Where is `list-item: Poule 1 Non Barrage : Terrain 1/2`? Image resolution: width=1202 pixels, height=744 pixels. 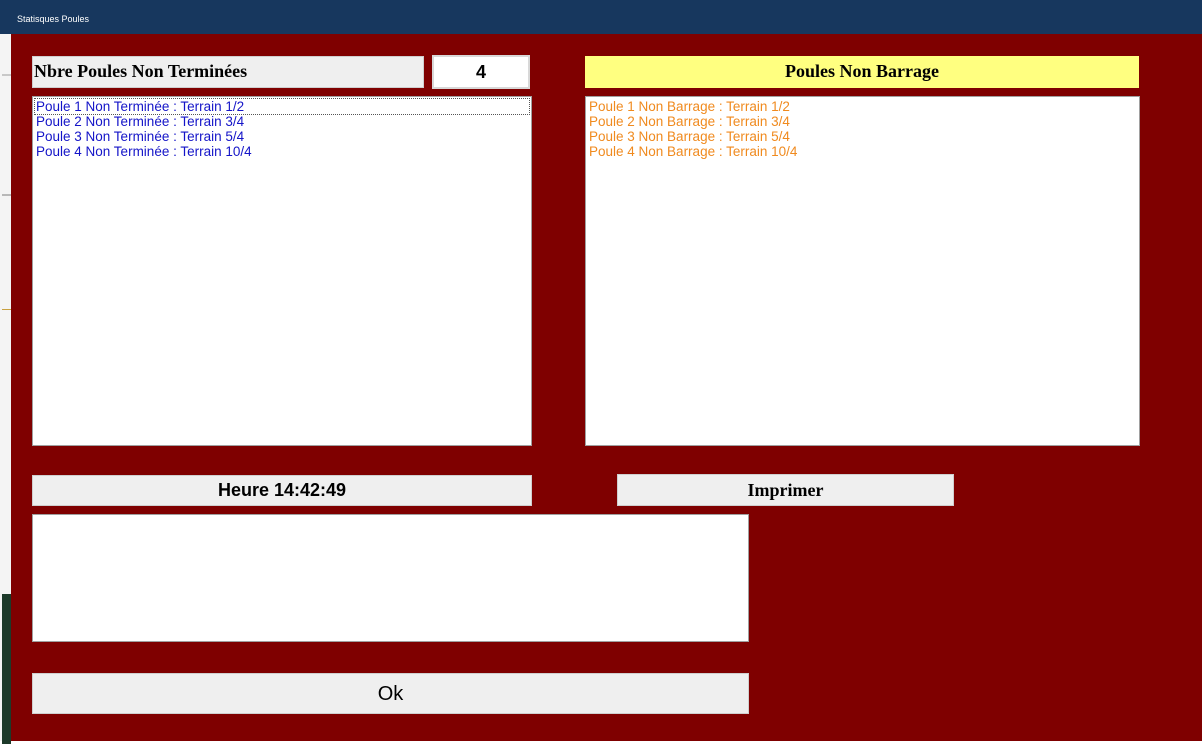 list-item: Poule 1 Non Barrage : Terrain 1/2 is located at coordinates (862, 106).